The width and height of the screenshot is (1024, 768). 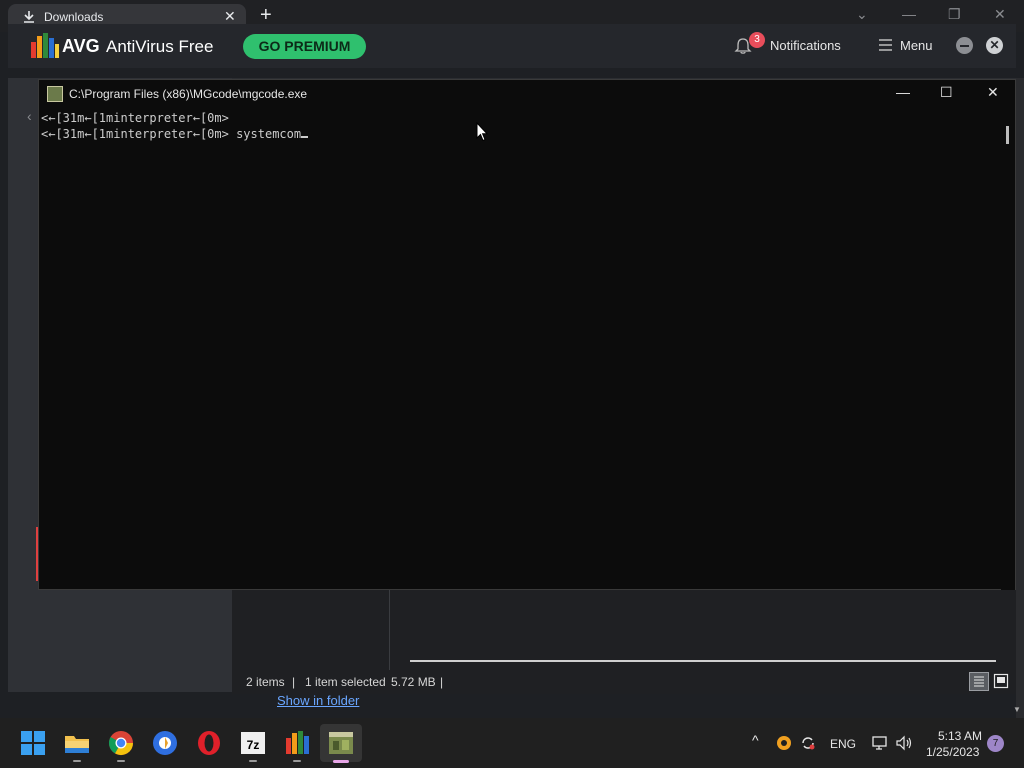 I want to click on taskbar: 7z ^ ENG 5:13 AM 1/25/2023 7, so click(x=512, y=743).